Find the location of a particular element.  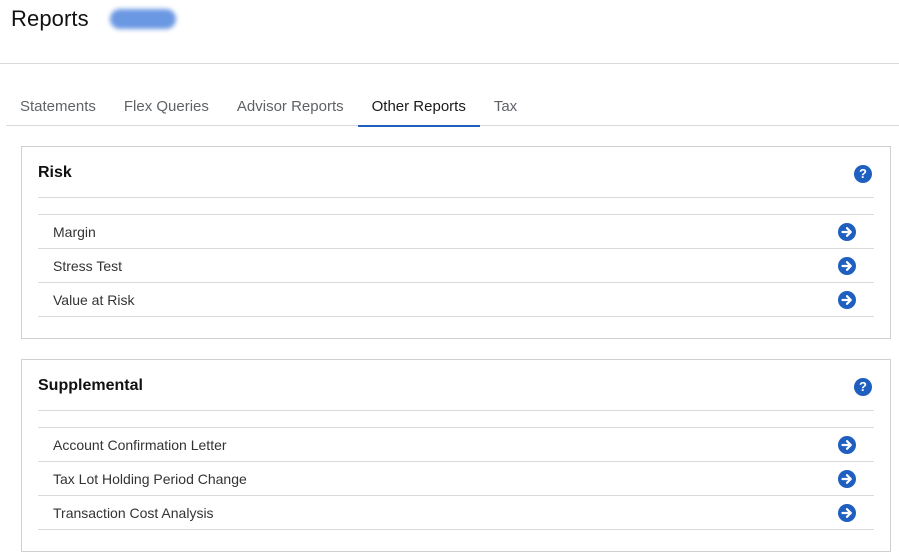

list-item-label: Tax Lot Holding Period Change is located at coordinates (150, 479).